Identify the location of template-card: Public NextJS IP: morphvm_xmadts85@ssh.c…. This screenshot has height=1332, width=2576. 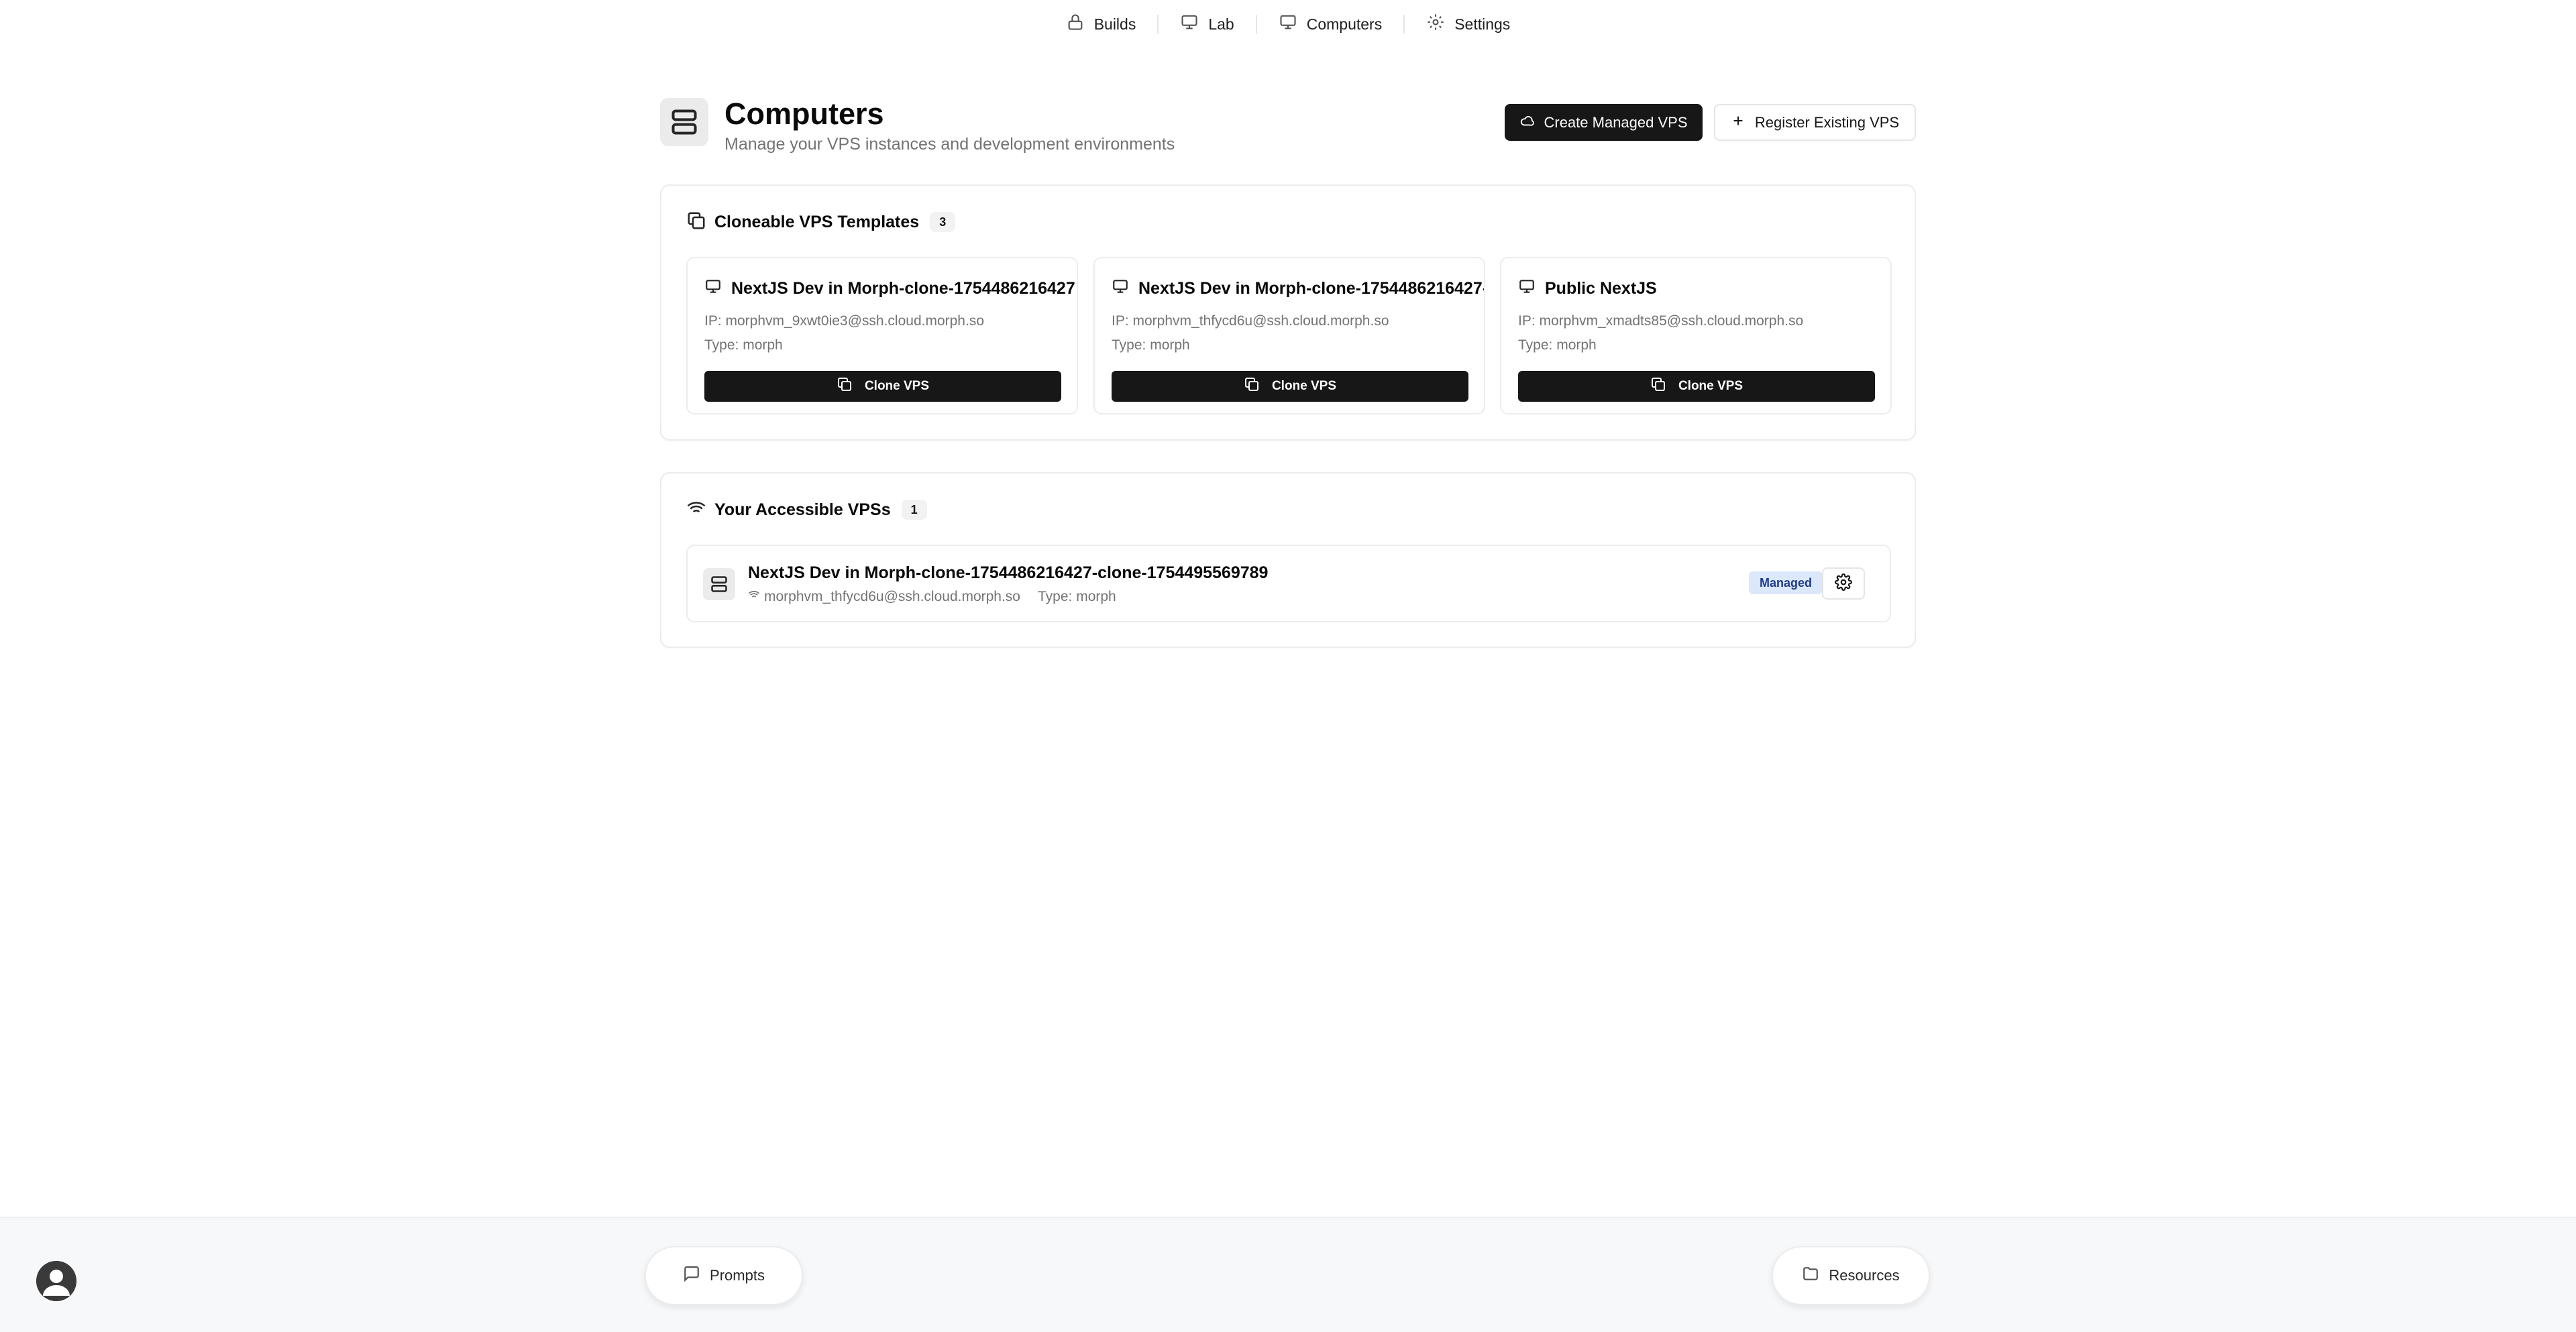
(1696, 335).